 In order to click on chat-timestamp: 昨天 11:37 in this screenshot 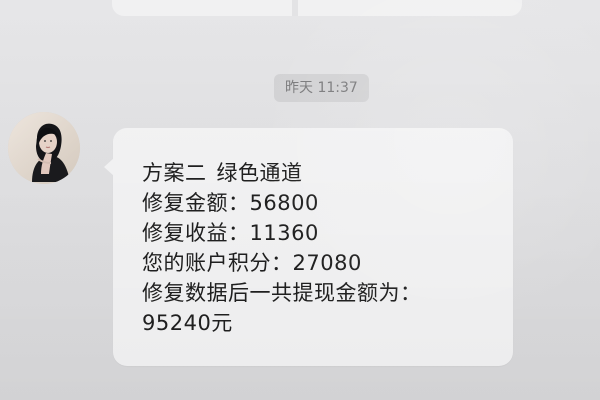, I will do `click(321, 88)`.